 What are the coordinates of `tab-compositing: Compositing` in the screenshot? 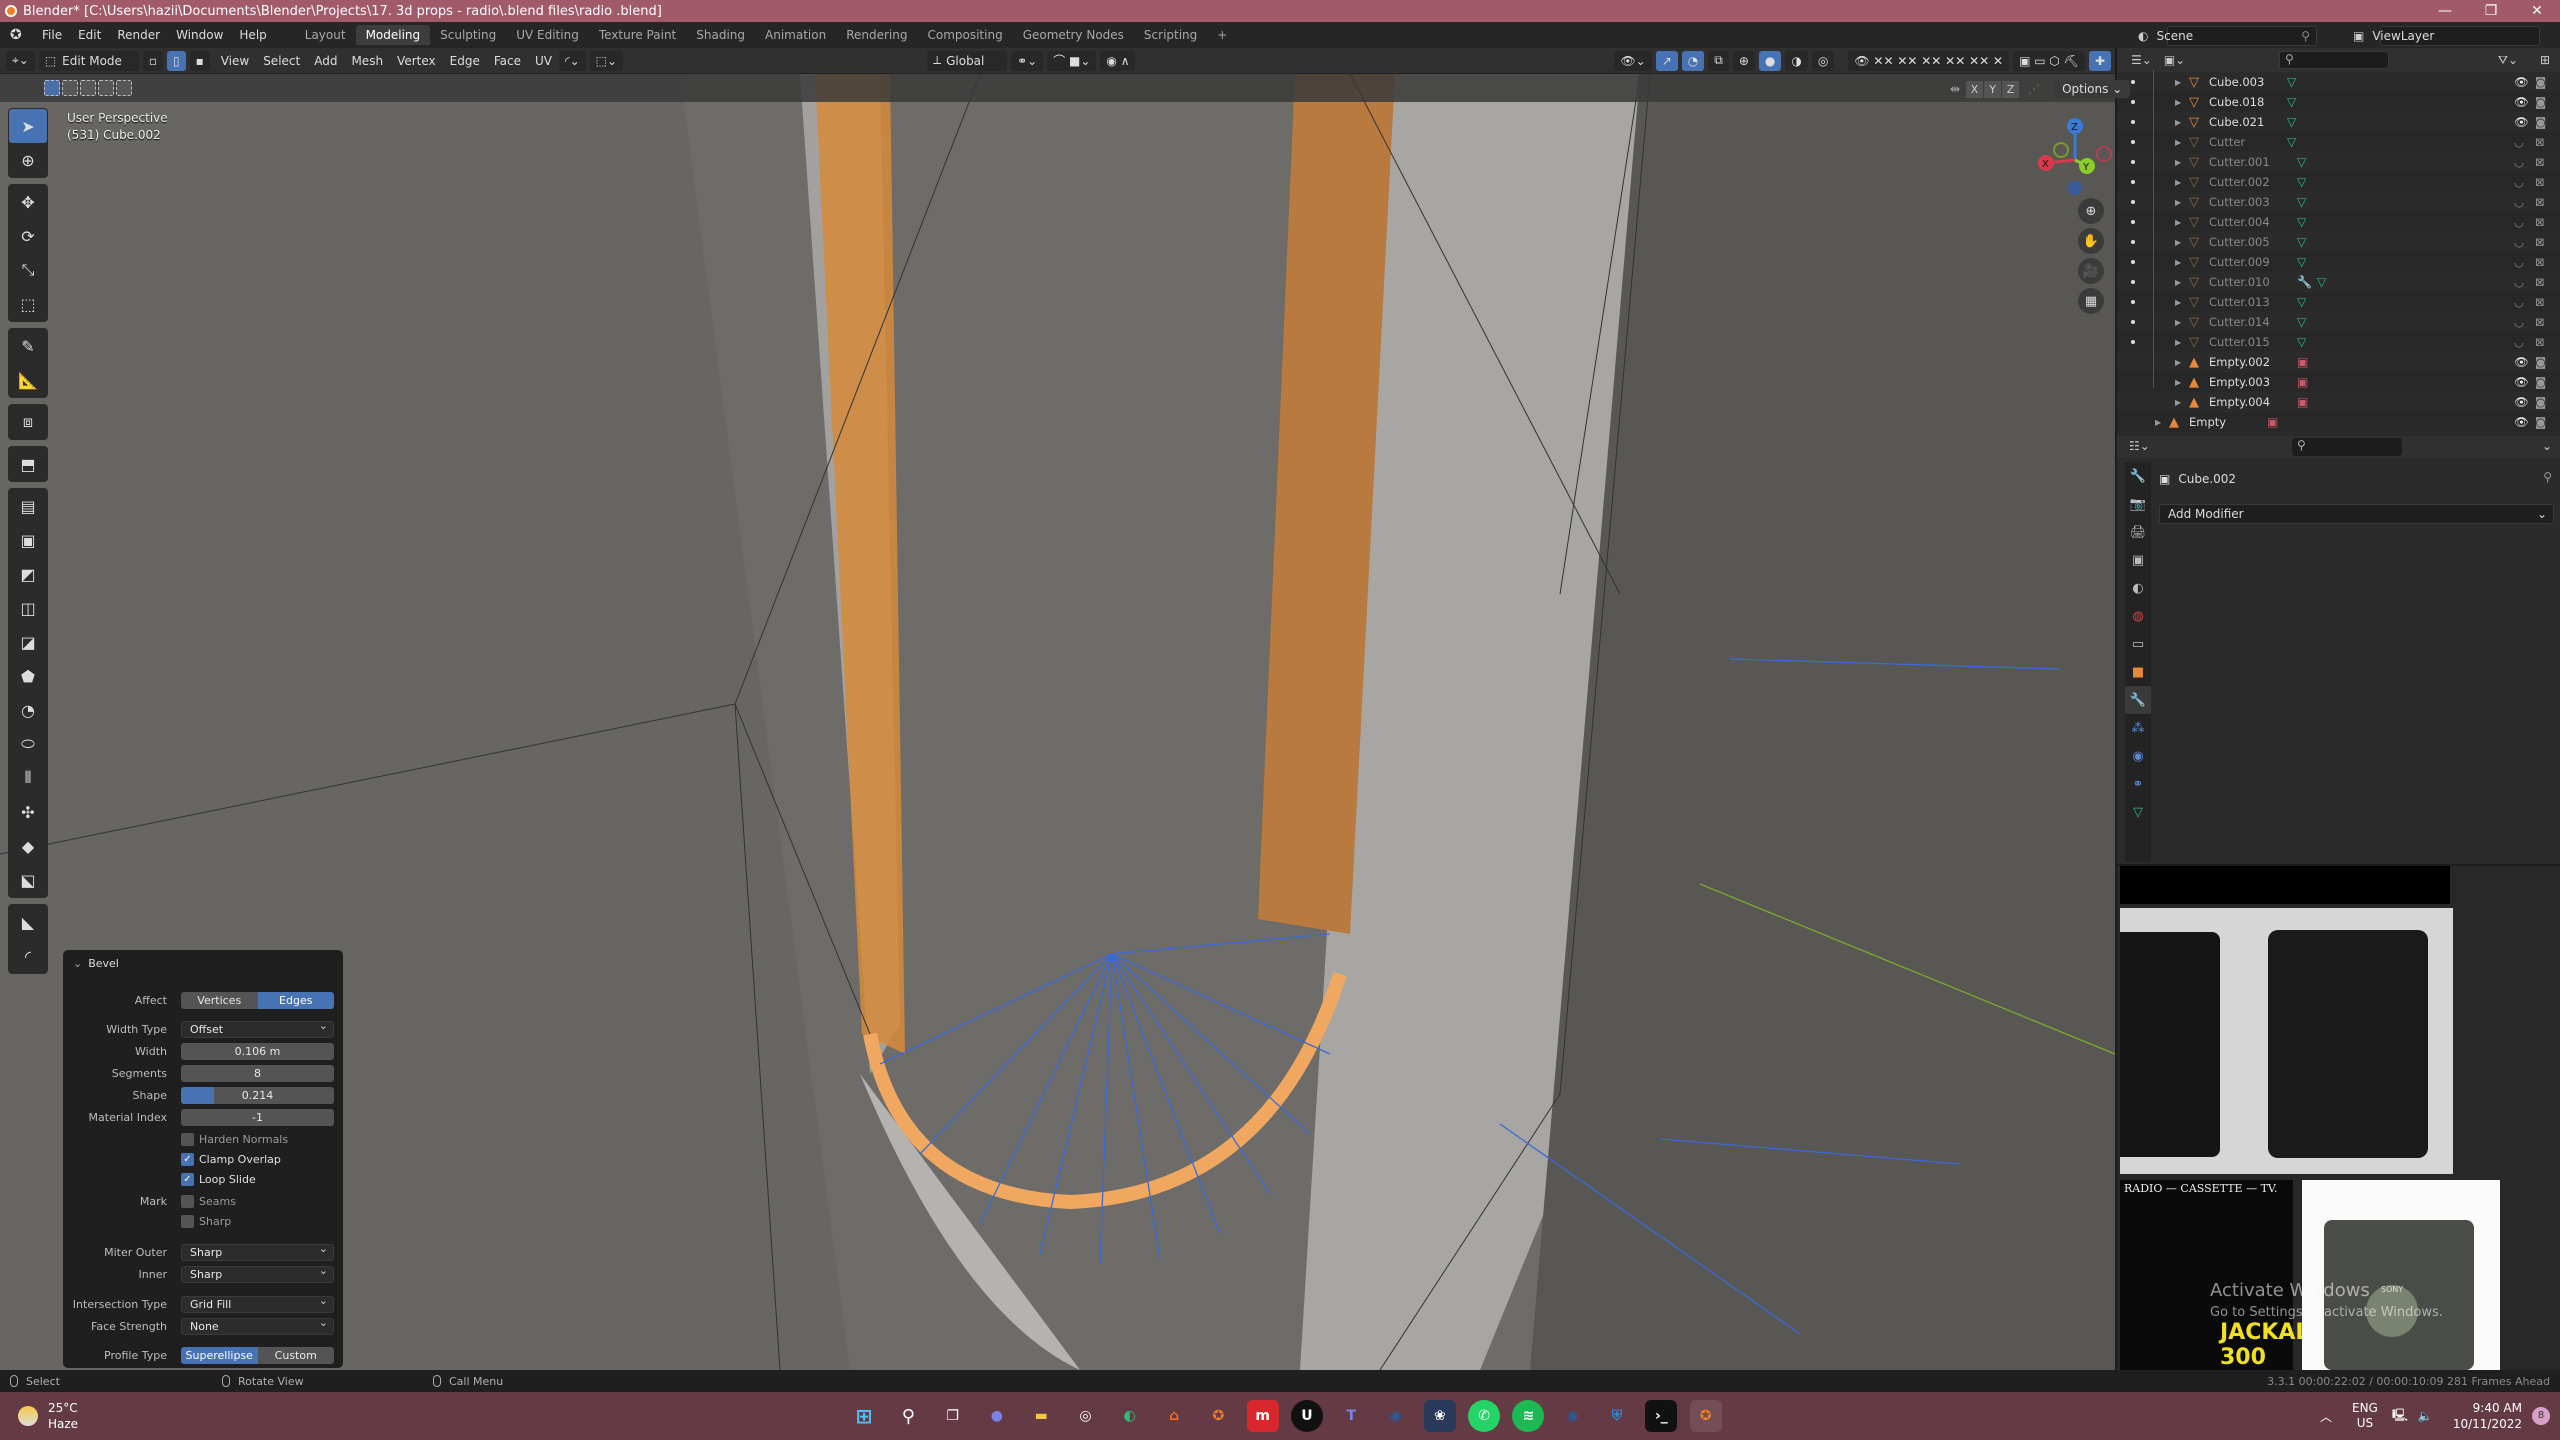 It's located at (964, 35).